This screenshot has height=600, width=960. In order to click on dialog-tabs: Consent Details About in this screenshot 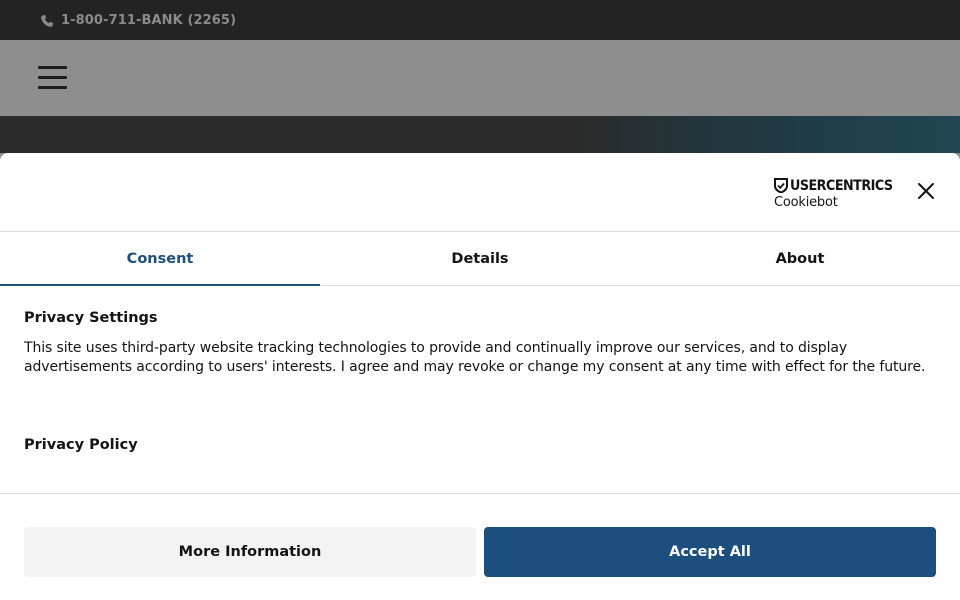, I will do `click(480, 259)`.